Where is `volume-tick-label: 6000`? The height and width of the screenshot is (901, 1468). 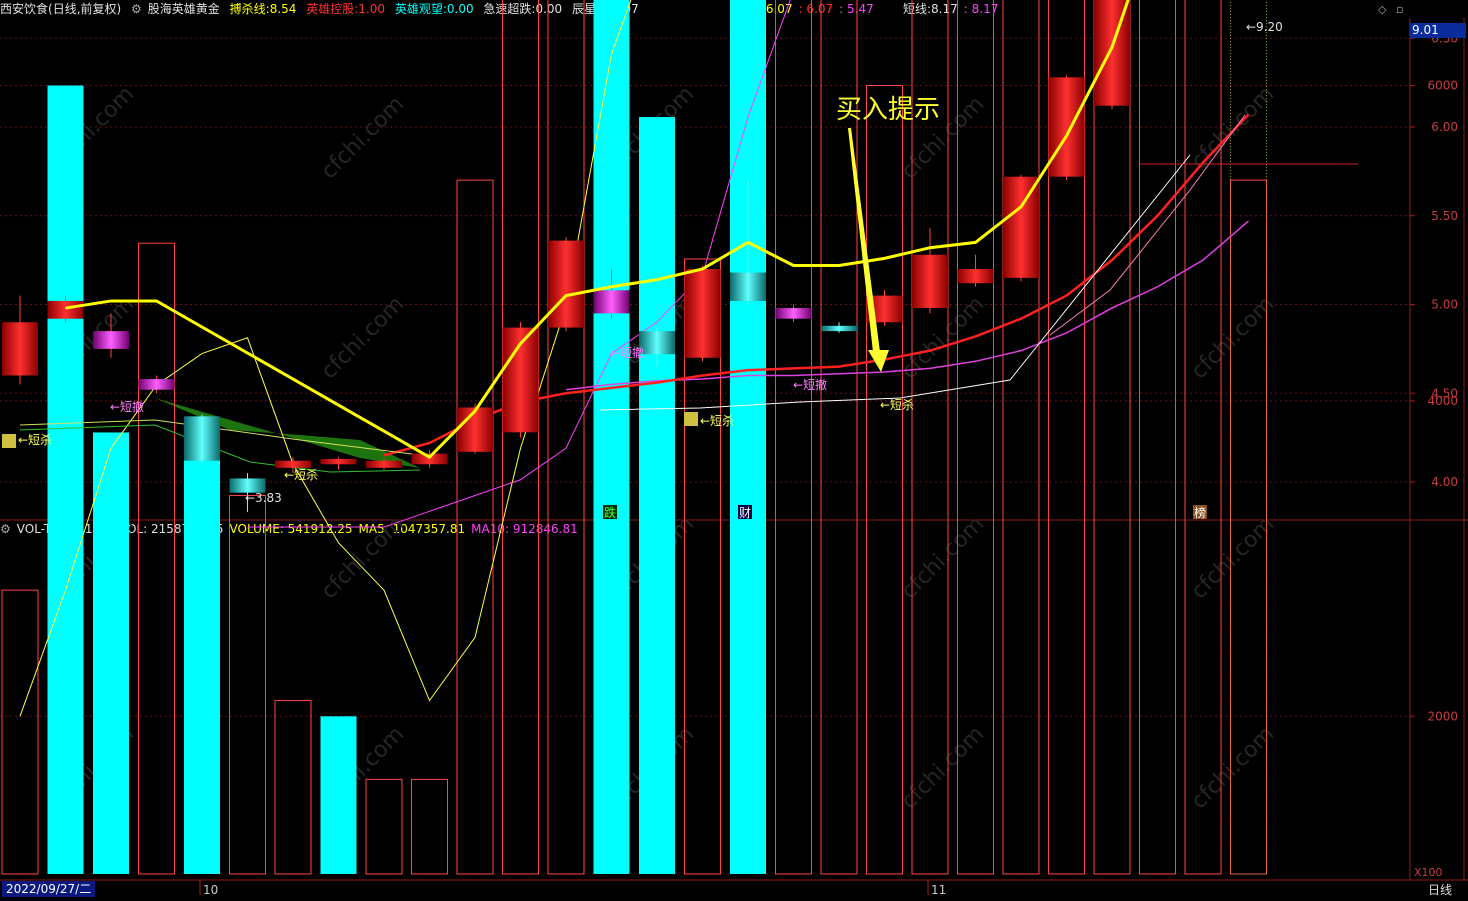 volume-tick-label: 6000 is located at coordinates (1442, 86).